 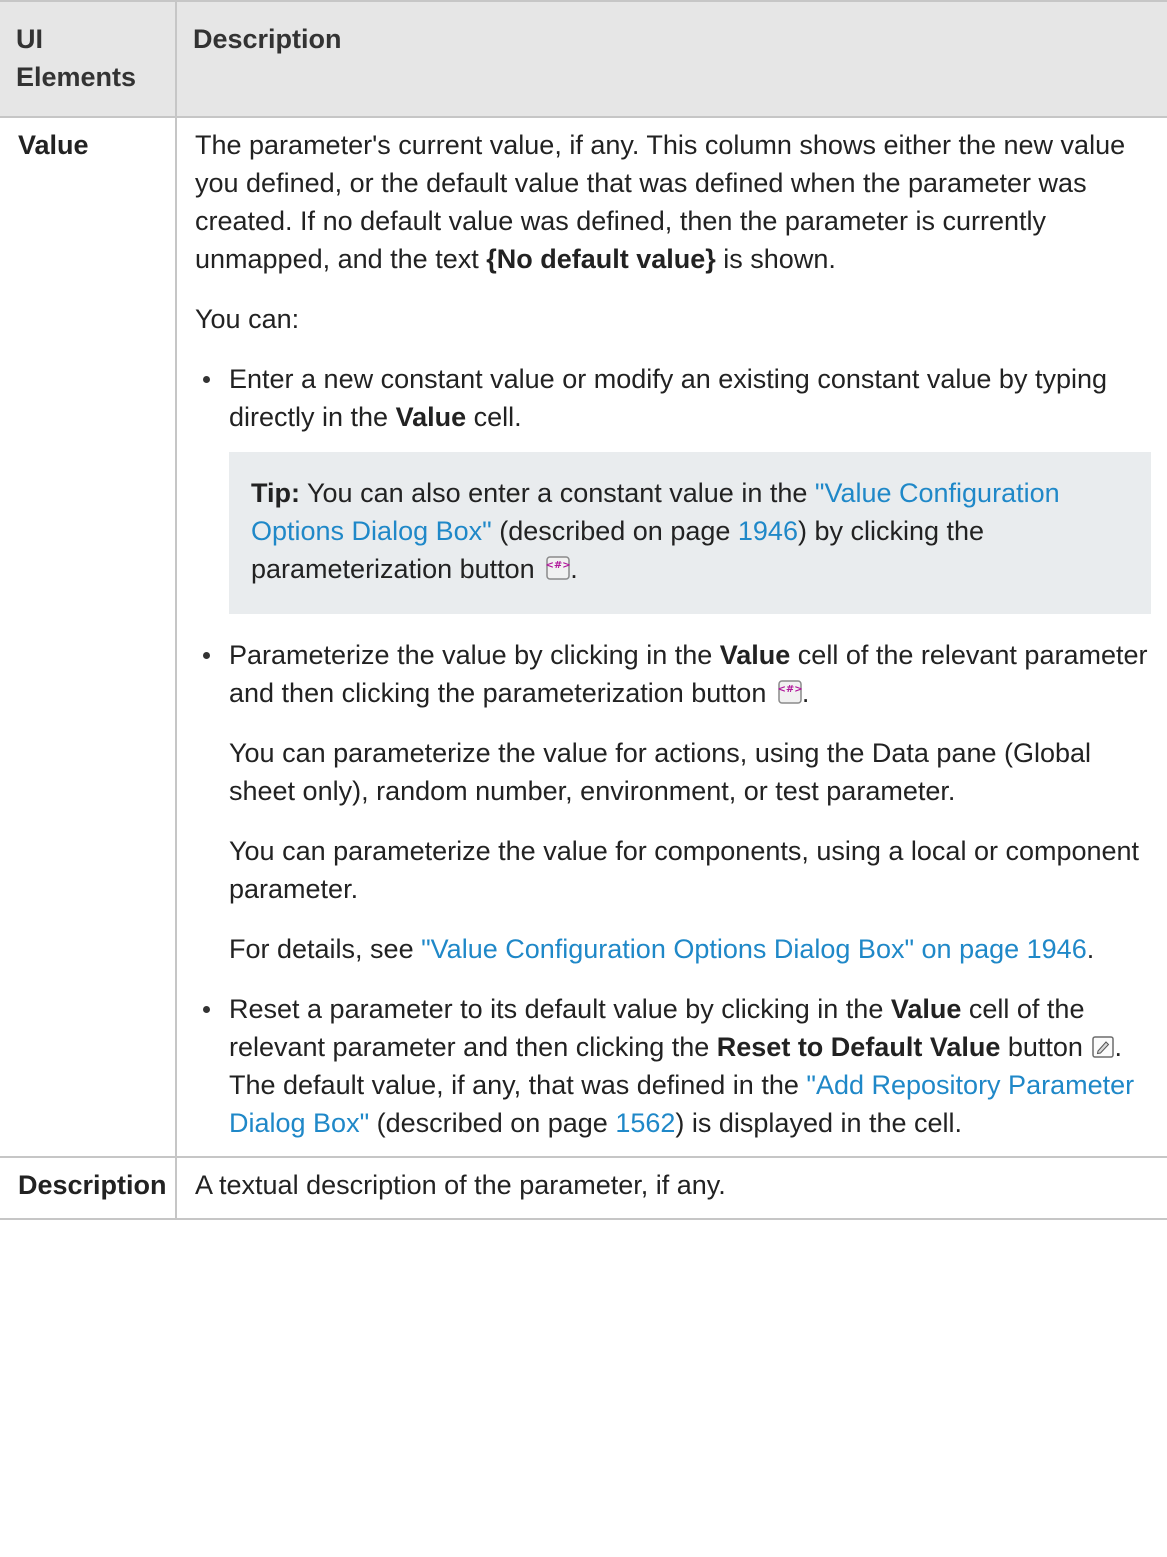 I want to click on element-cell: Value, so click(x=88, y=637).